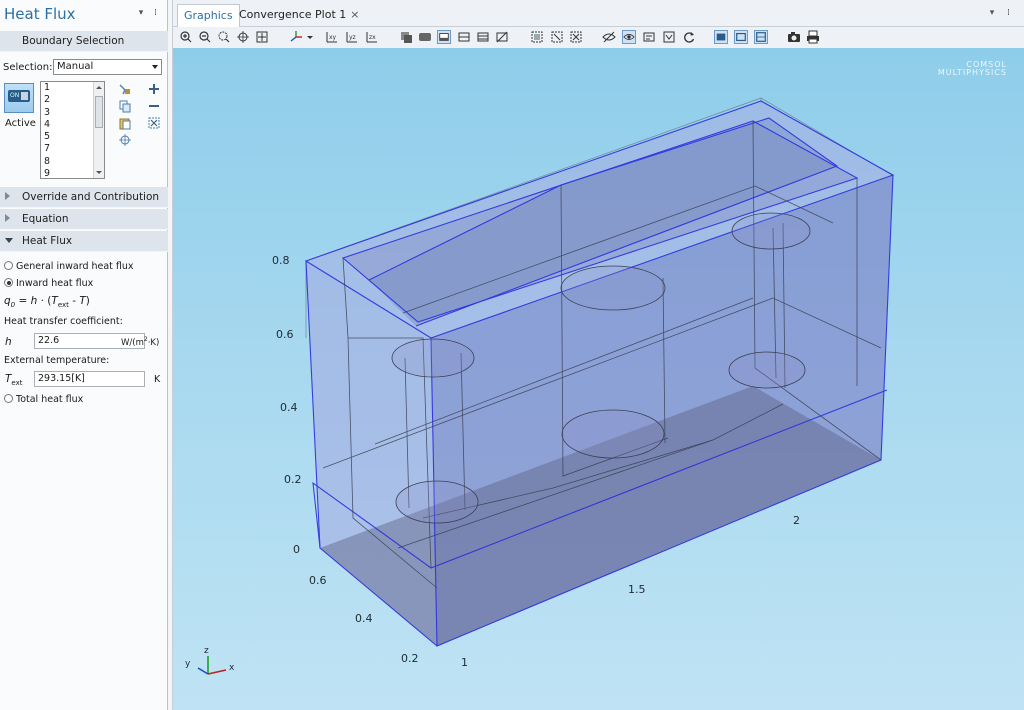 This screenshot has height=710, width=1024. I want to click on triad-y-label: y, so click(188, 664).